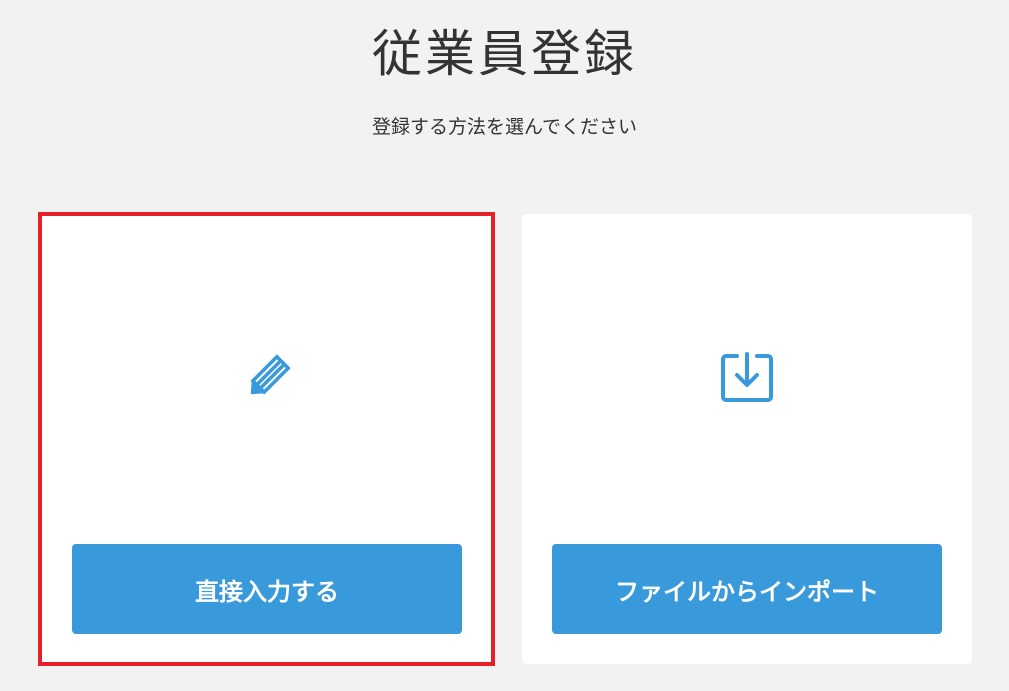  What do you see at coordinates (504, 54) in the screenshot?
I see `page-title: 従業員登録` at bounding box center [504, 54].